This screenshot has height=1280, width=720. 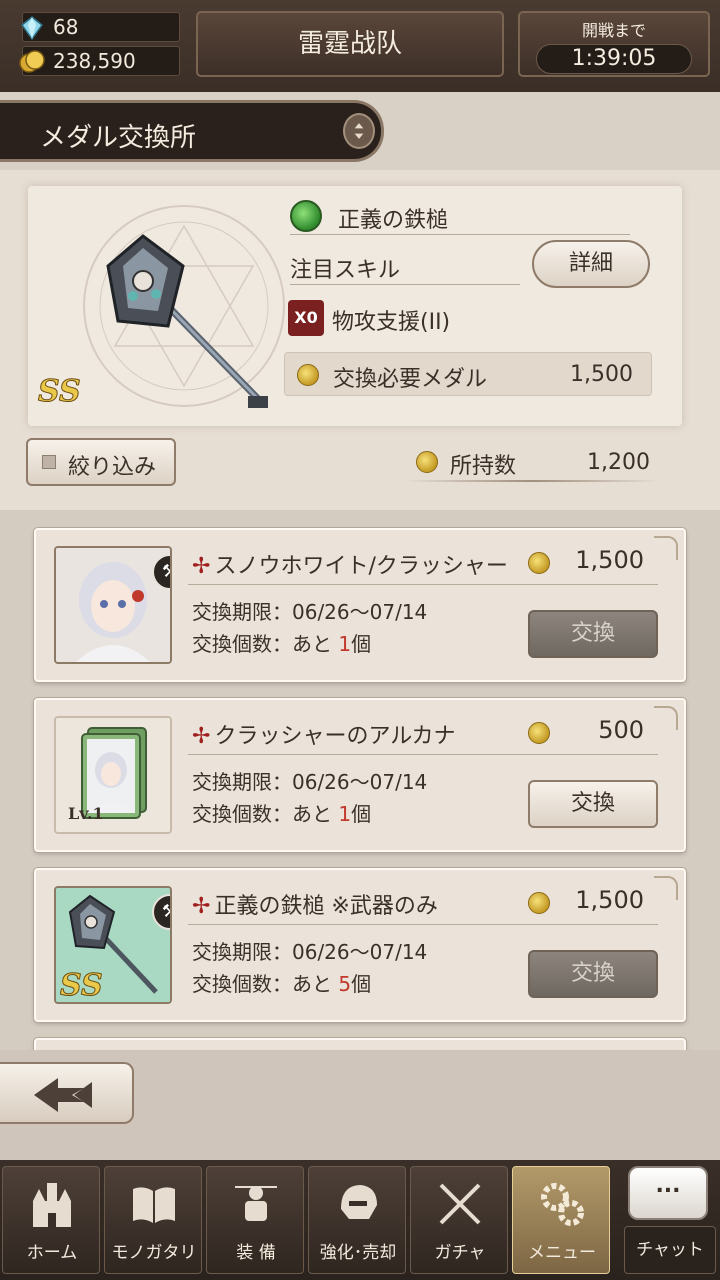 What do you see at coordinates (391, 322) in the screenshot?
I see `skill-name: 物攻支援(II)` at bounding box center [391, 322].